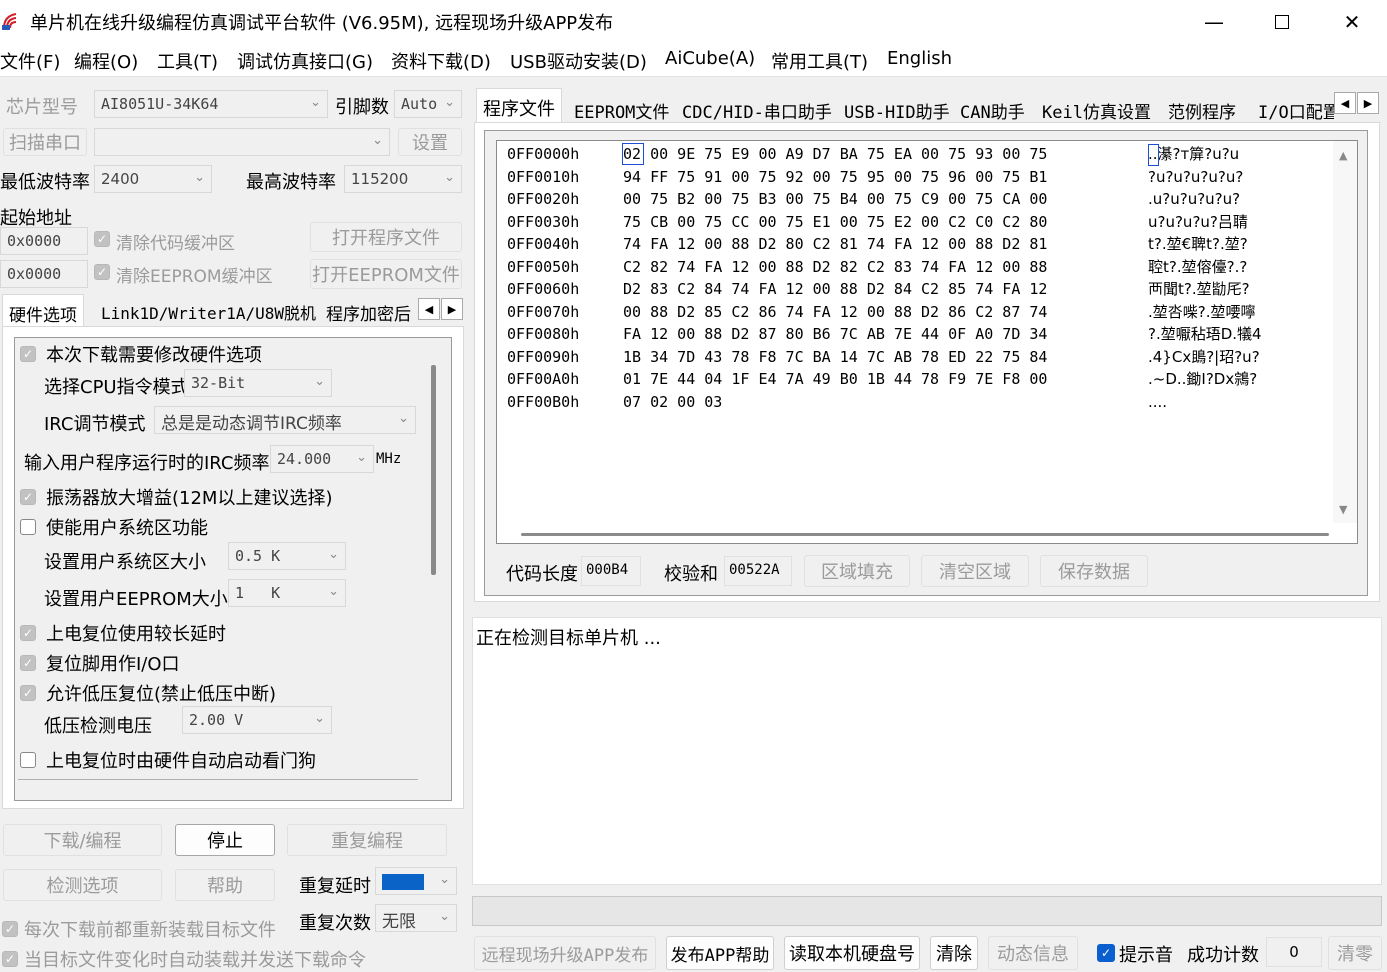 The width and height of the screenshot is (1387, 972). What do you see at coordinates (114, 527) in the screenshot?
I see `opt-enable-sys-row: 使能用户系统区功能` at bounding box center [114, 527].